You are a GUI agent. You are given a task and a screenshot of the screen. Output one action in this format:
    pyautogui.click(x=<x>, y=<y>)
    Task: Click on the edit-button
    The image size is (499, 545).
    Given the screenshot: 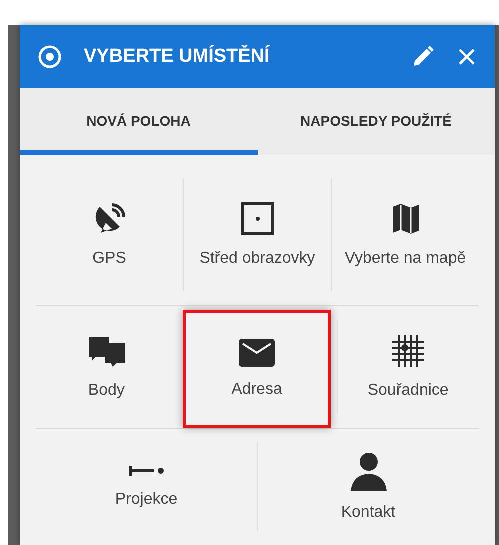 What is the action you would take?
    pyautogui.click(x=423, y=56)
    